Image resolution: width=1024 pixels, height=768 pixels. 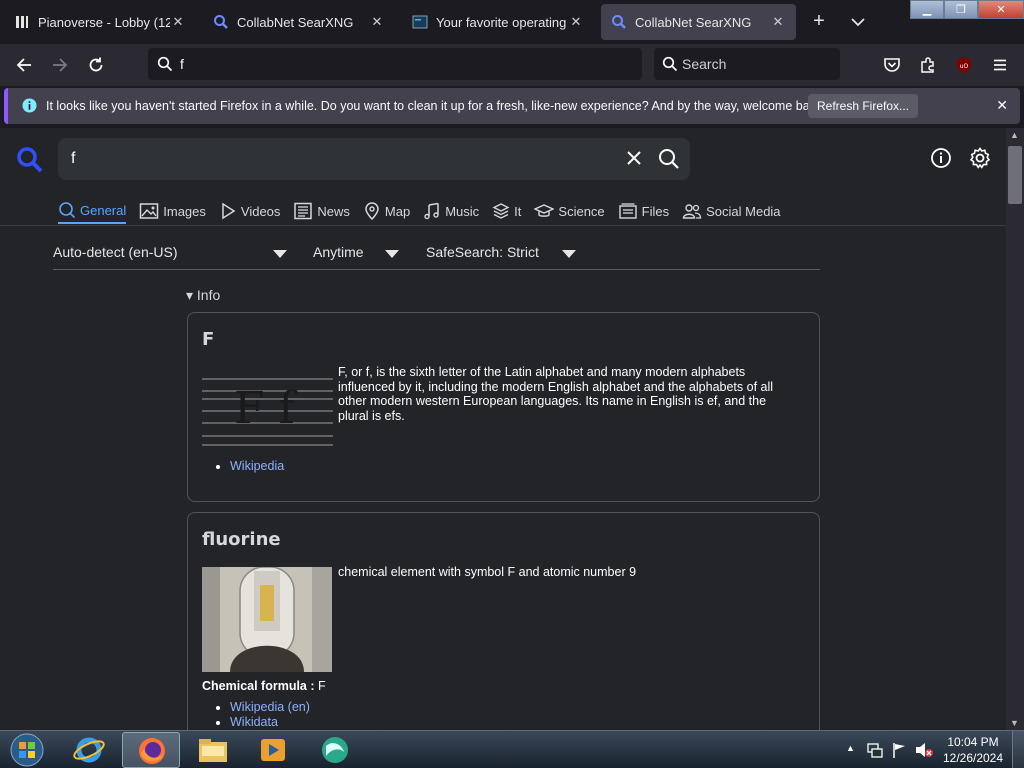 I want to click on tab-searxng-1: CollabNet SearXNG ✕, so click(x=299, y=22).